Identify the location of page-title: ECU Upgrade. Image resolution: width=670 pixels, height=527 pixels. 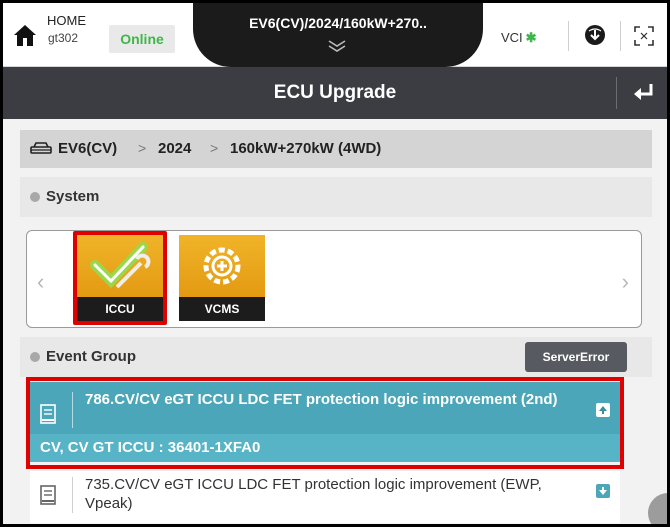
(335, 92).